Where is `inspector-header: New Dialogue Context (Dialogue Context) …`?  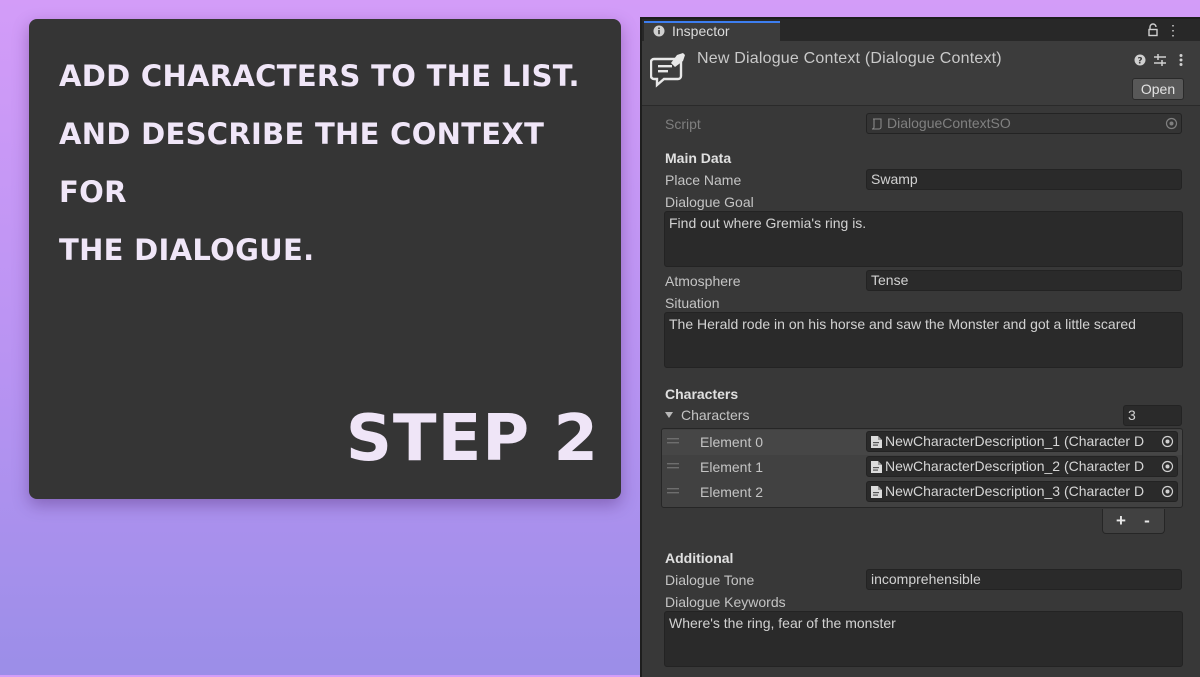 inspector-header: New Dialogue Context (Dialogue Context) … is located at coordinates (921, 73).